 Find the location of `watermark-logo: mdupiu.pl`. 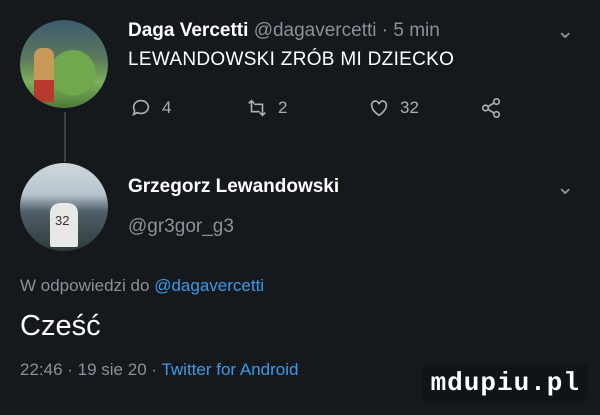

watermark-logo: mdupiu.pl is located at coordinates (505, 383).